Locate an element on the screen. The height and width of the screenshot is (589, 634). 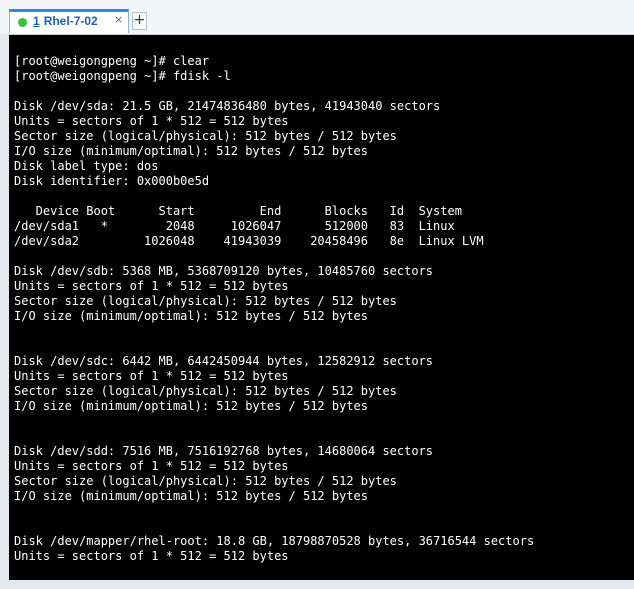
new-tab-button: + is located at coordinates (139, 21).